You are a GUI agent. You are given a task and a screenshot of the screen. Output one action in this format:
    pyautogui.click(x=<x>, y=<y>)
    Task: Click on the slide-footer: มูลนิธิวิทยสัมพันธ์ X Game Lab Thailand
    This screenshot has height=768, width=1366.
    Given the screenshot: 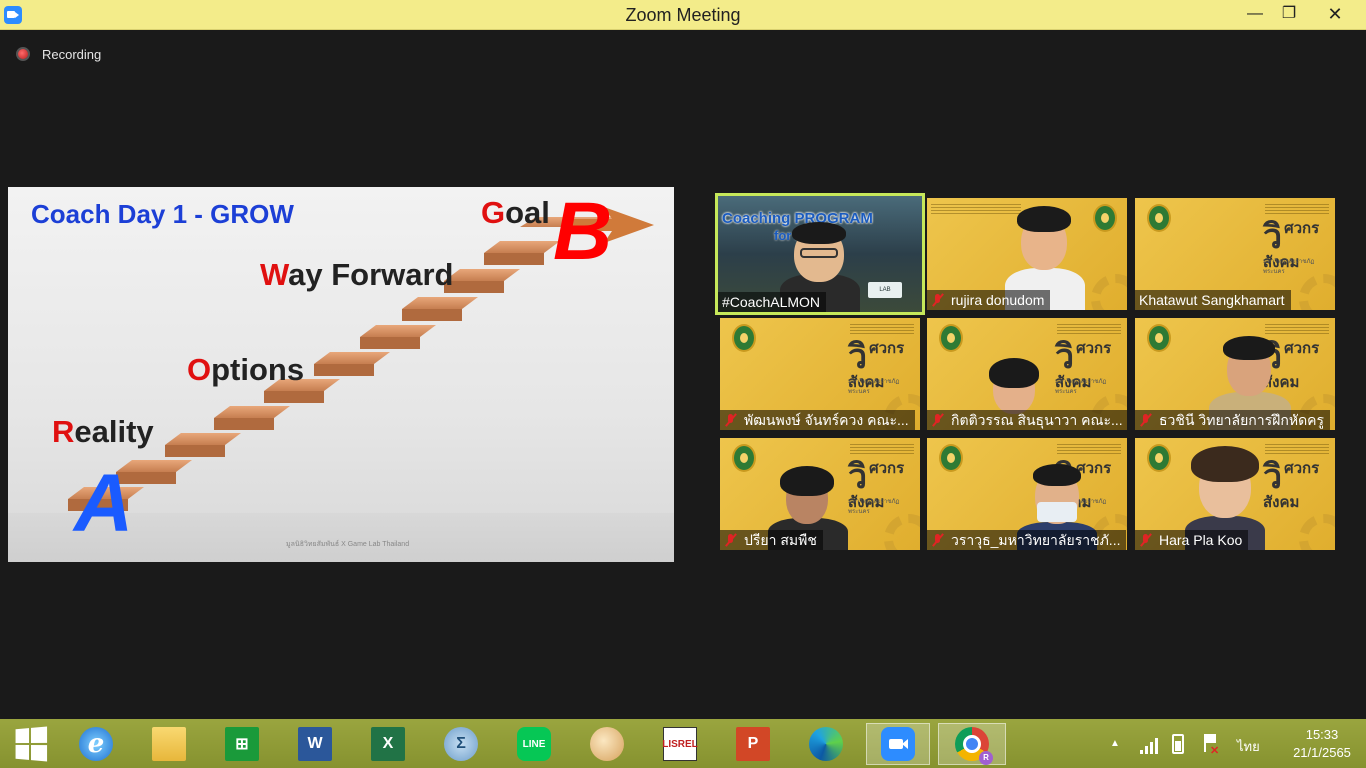 What is the action you would take?
    pyautogui.click(x=348, y=544)
    